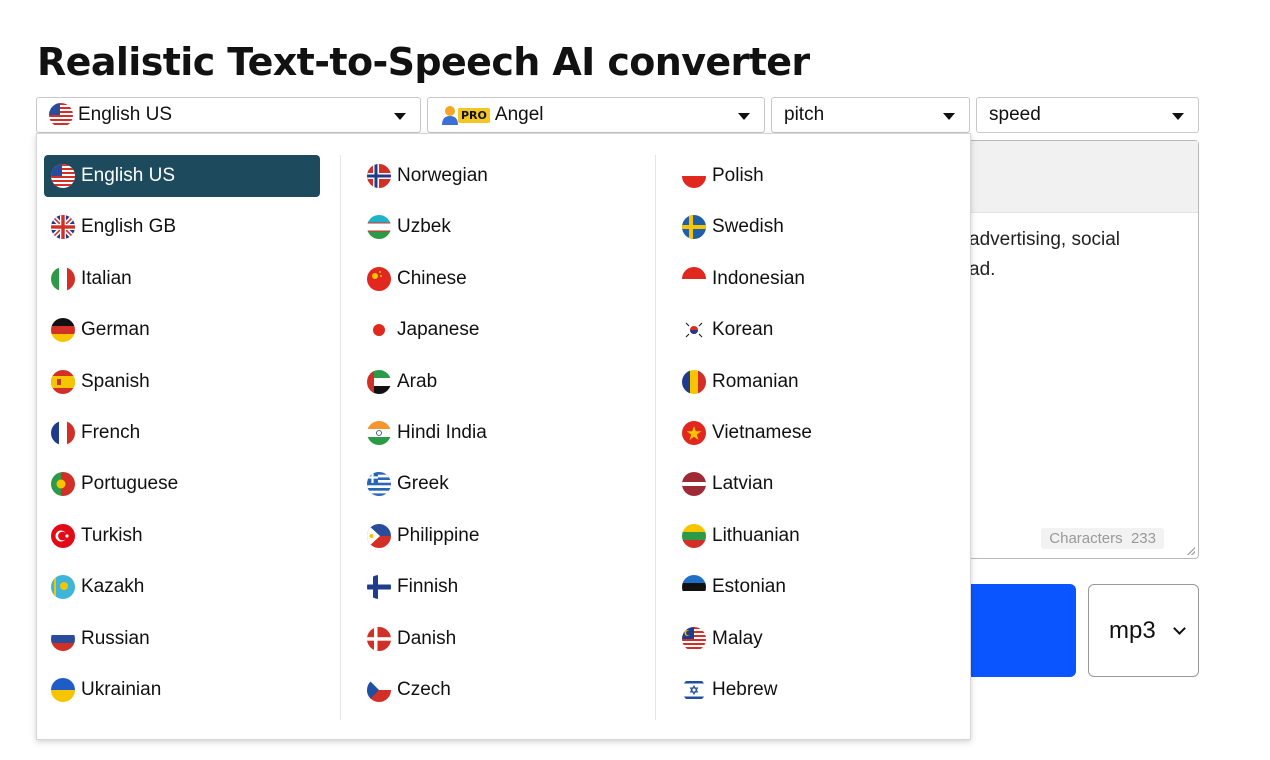 This screenshot has width=1270, height=760. Describe the element at coordinates (813, 536) in the screenshot. I see `language-option-lithuanian: Lithuanian` at that location.